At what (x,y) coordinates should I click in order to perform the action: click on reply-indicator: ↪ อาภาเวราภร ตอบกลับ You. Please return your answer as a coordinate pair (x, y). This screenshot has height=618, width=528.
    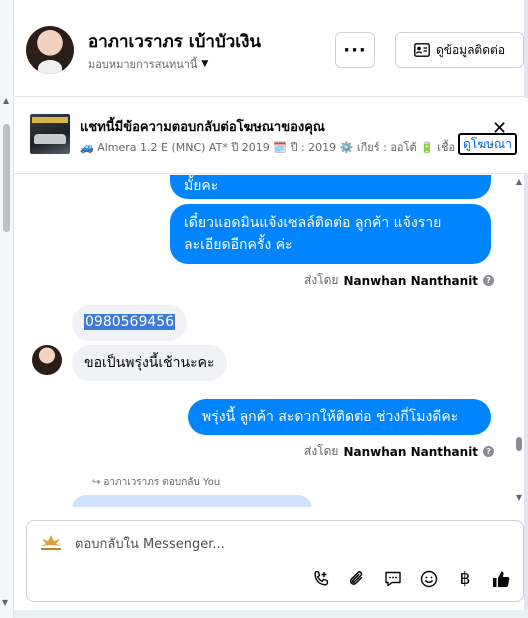
    Looking at the image, I should click on (156, 482).